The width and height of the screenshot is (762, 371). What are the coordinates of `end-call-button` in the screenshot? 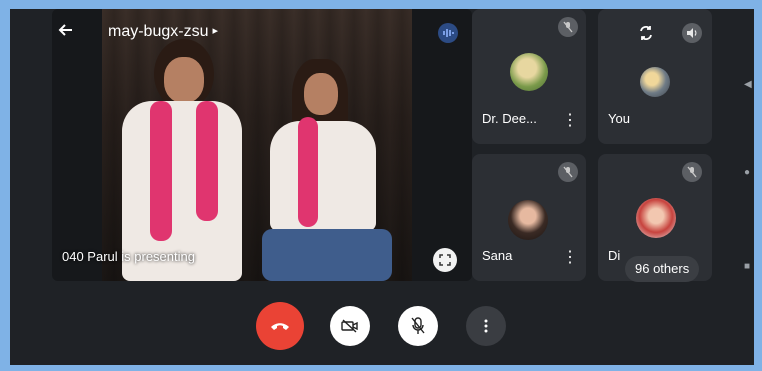 It's located at (280, 326).